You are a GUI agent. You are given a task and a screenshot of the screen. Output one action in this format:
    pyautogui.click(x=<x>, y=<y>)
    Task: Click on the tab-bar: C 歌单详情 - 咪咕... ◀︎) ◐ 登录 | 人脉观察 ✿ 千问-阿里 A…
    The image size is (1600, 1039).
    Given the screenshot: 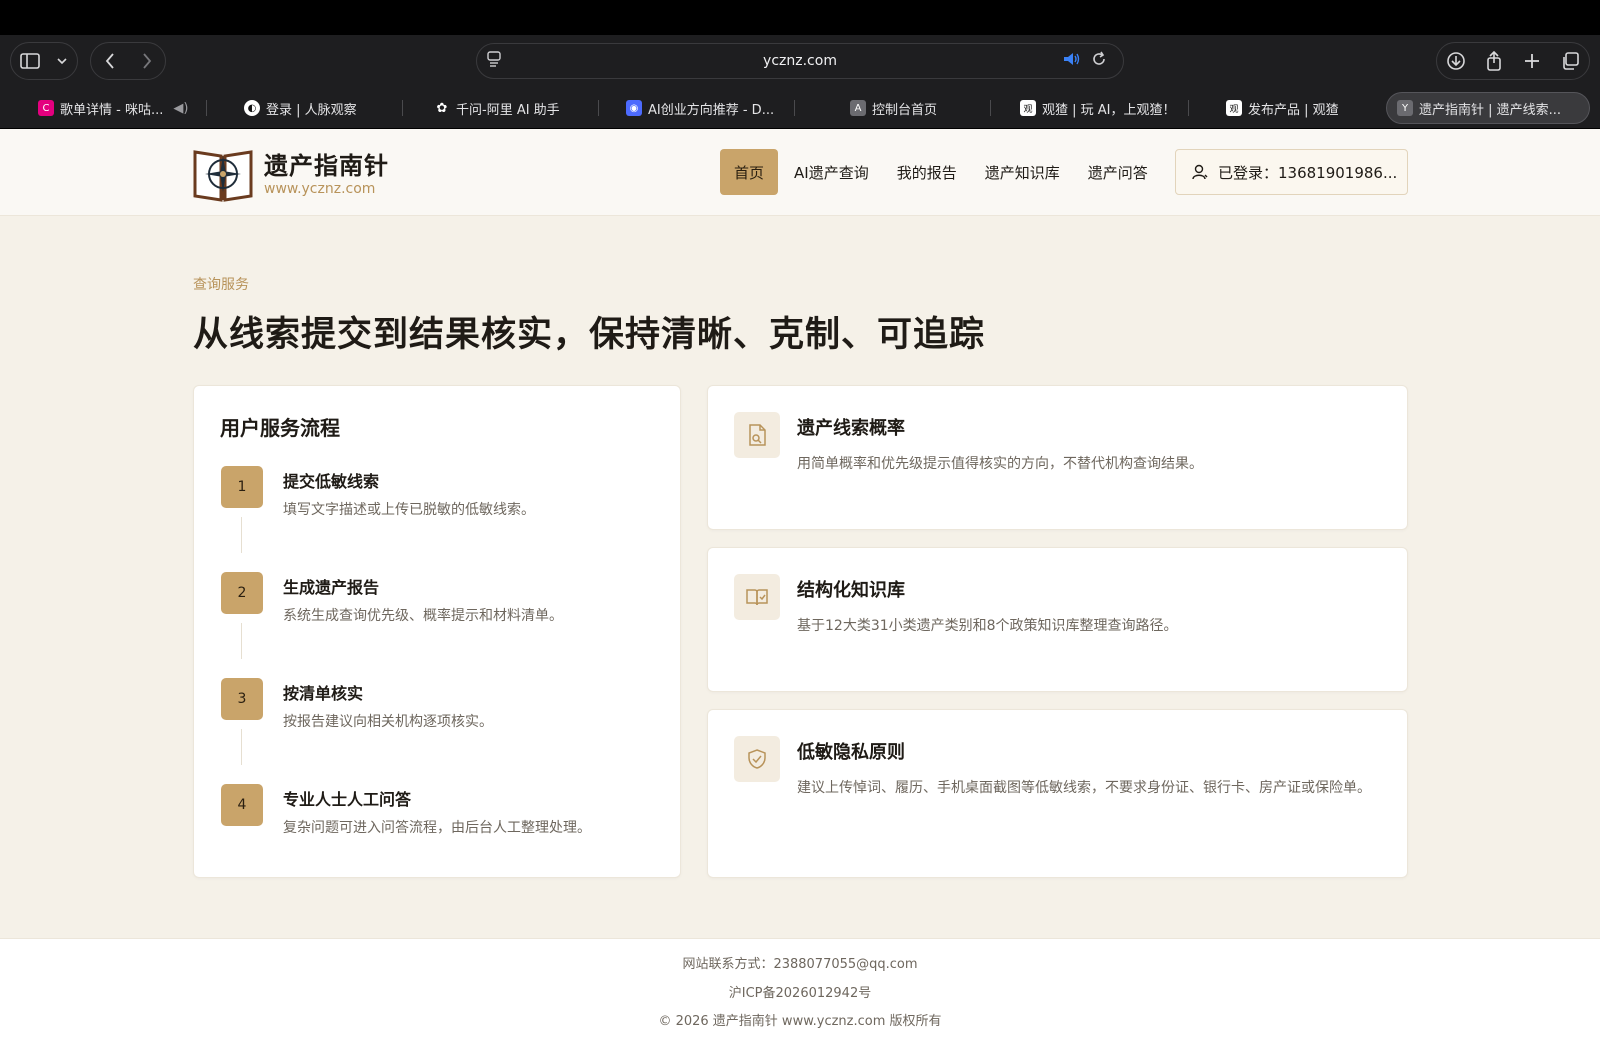 What is the action you would take?
    pyautogui.click(x=800, y=108)
    